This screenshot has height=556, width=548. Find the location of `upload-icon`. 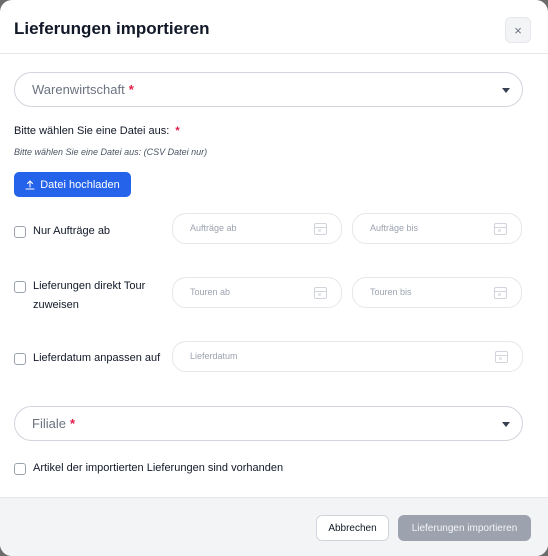

upload-icon is located at coordinates (30, 184).